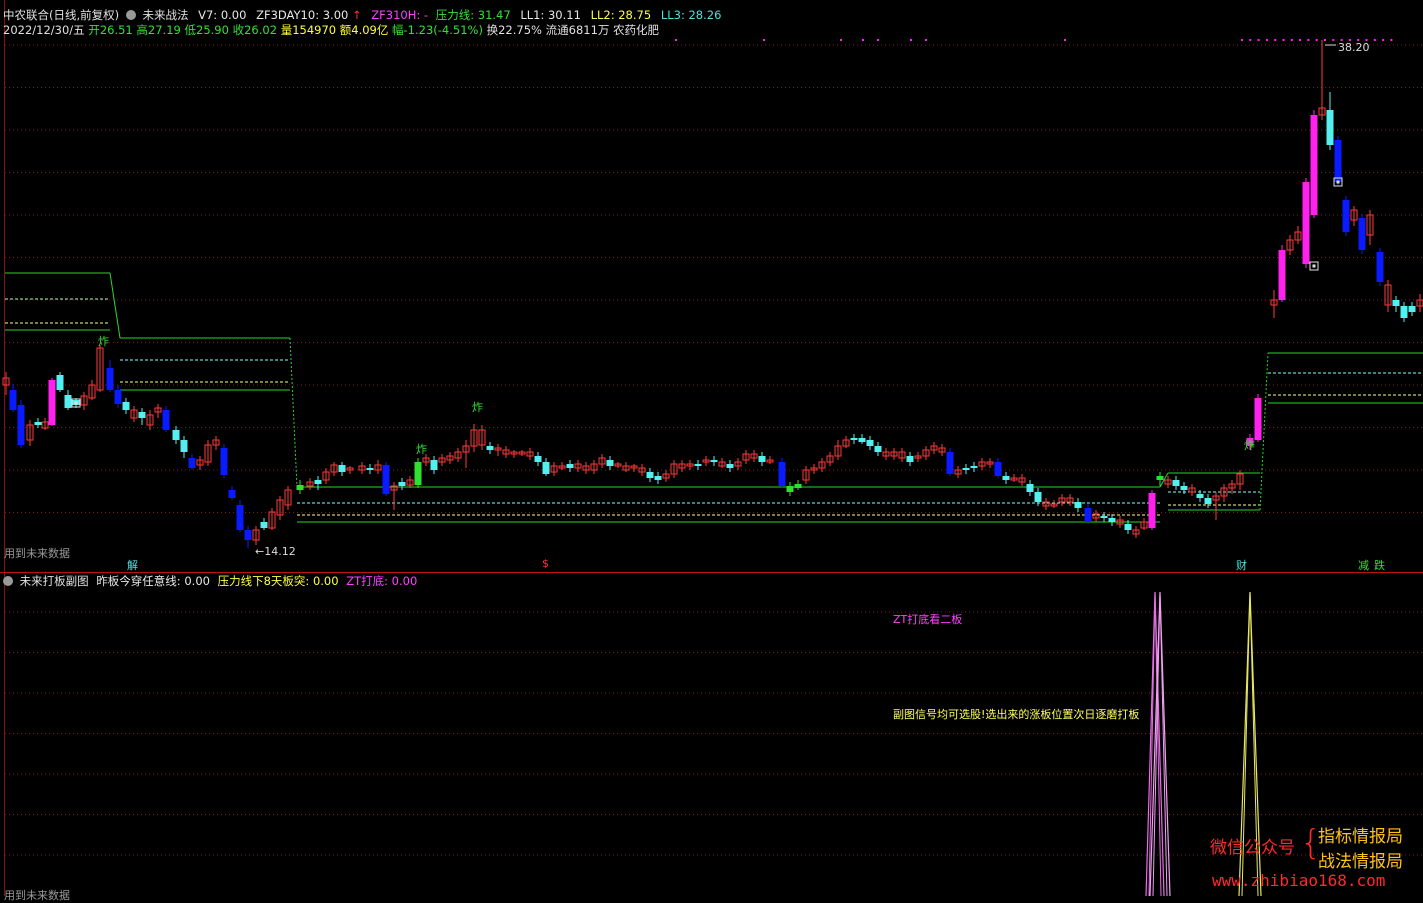  Describe the element at coordinates (364, 30) in the screenshot. I see `quote-amount: 额4.09亿` at that location.